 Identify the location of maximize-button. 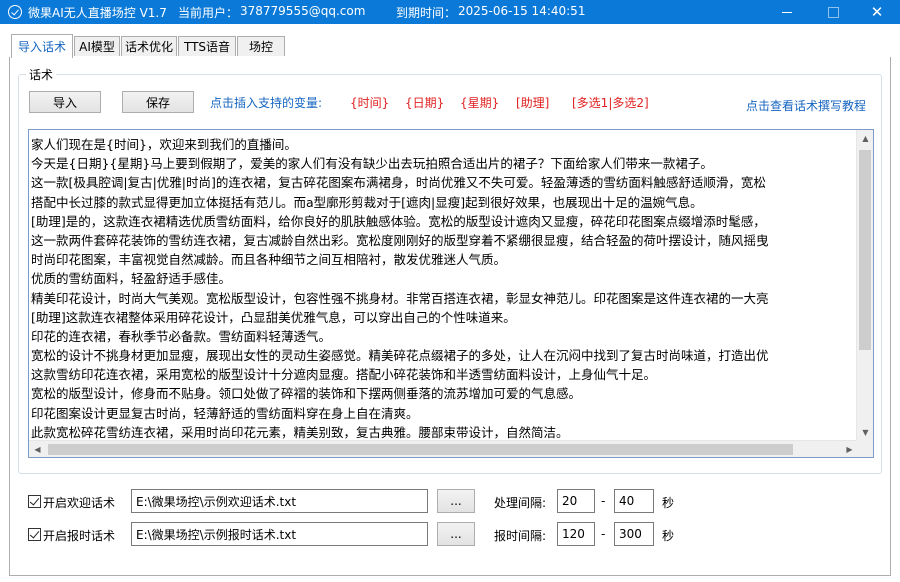
(833, 12).